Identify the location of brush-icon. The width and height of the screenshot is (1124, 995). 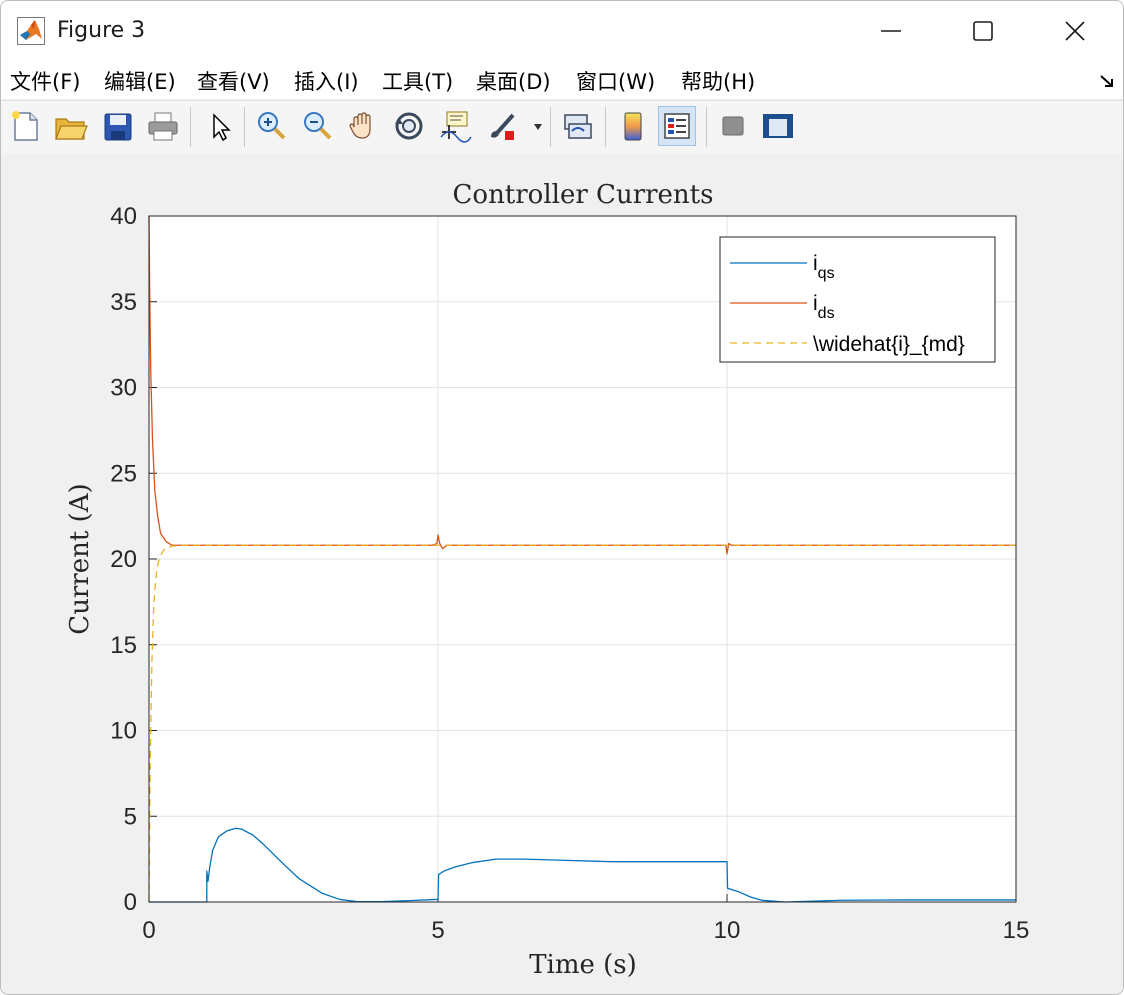
(503, 126).